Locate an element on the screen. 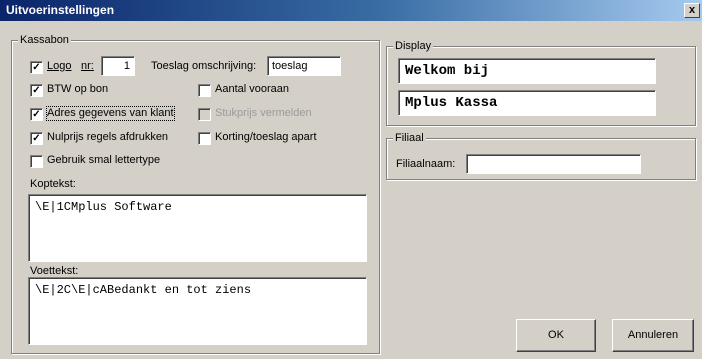 The height and width of the screenshot is (359, 702). logo-label: Logo is located at coordinates (59, 66).